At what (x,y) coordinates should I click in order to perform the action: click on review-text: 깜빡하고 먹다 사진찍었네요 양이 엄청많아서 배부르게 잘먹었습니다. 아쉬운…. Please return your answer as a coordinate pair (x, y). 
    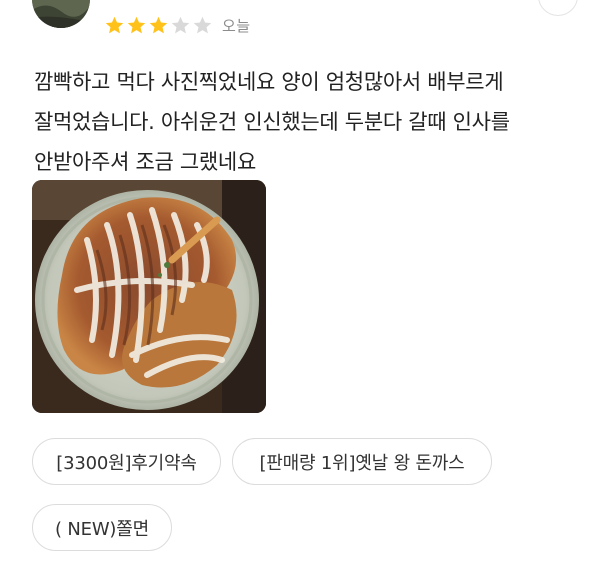
    Looking at the image, I should click on (272, 122).